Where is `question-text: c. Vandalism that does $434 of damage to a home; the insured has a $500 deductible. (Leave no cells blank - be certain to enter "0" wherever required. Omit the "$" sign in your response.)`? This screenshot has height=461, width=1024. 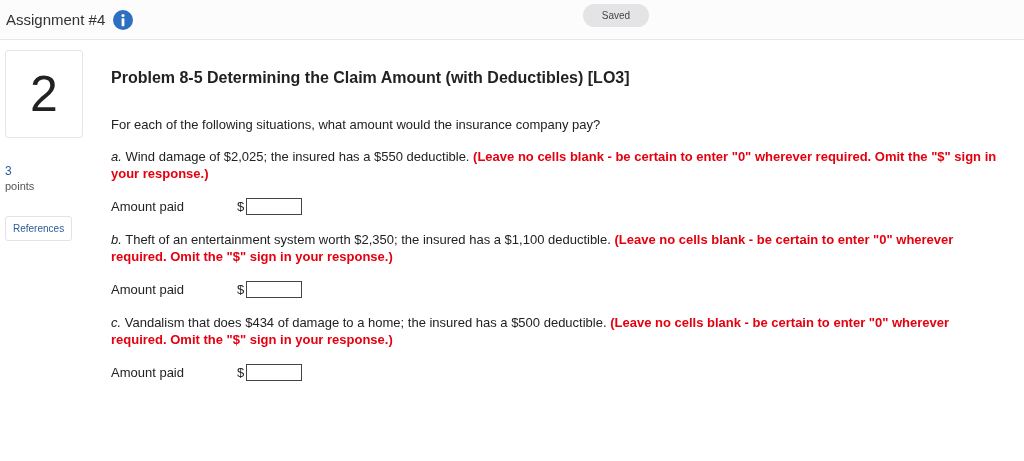
question-text: c. Vandalism that does $434 of damage to a home; the insured has a $500 deductible. (Leave no cells blank - be certain to enter "0" wherever required. Omit the "$" sign in your response.) is located at coordinates (531, 331).